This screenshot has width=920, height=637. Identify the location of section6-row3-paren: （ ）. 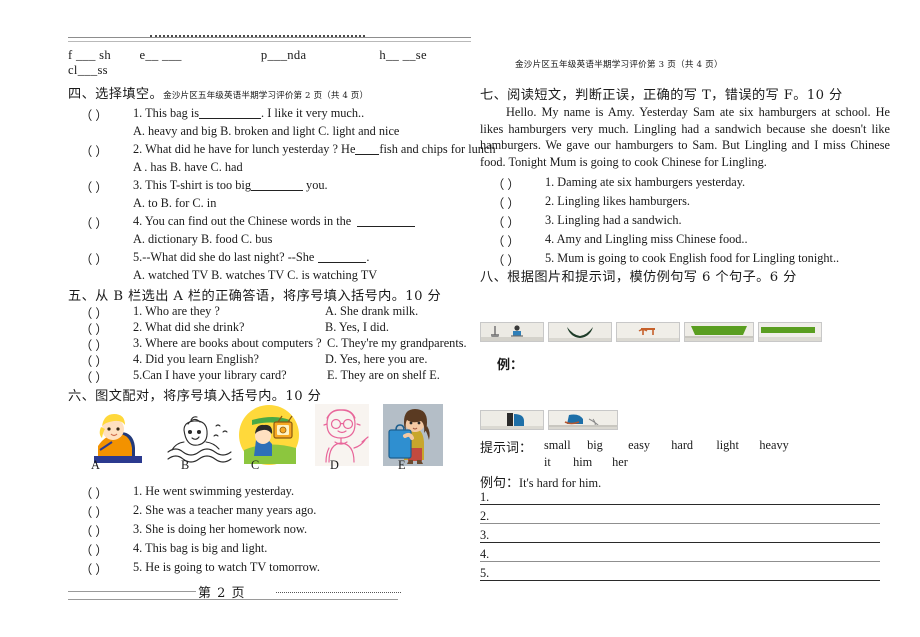
(94, 531).